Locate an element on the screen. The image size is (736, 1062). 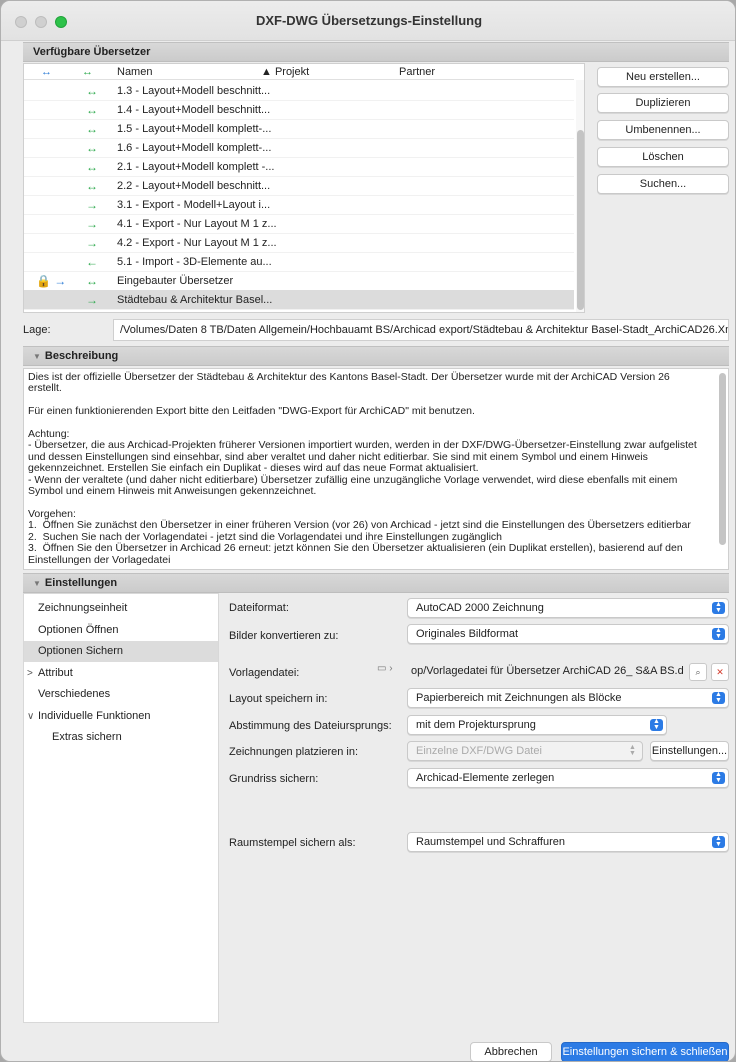
column-partner: Partner is located at coordinates (417, 72).